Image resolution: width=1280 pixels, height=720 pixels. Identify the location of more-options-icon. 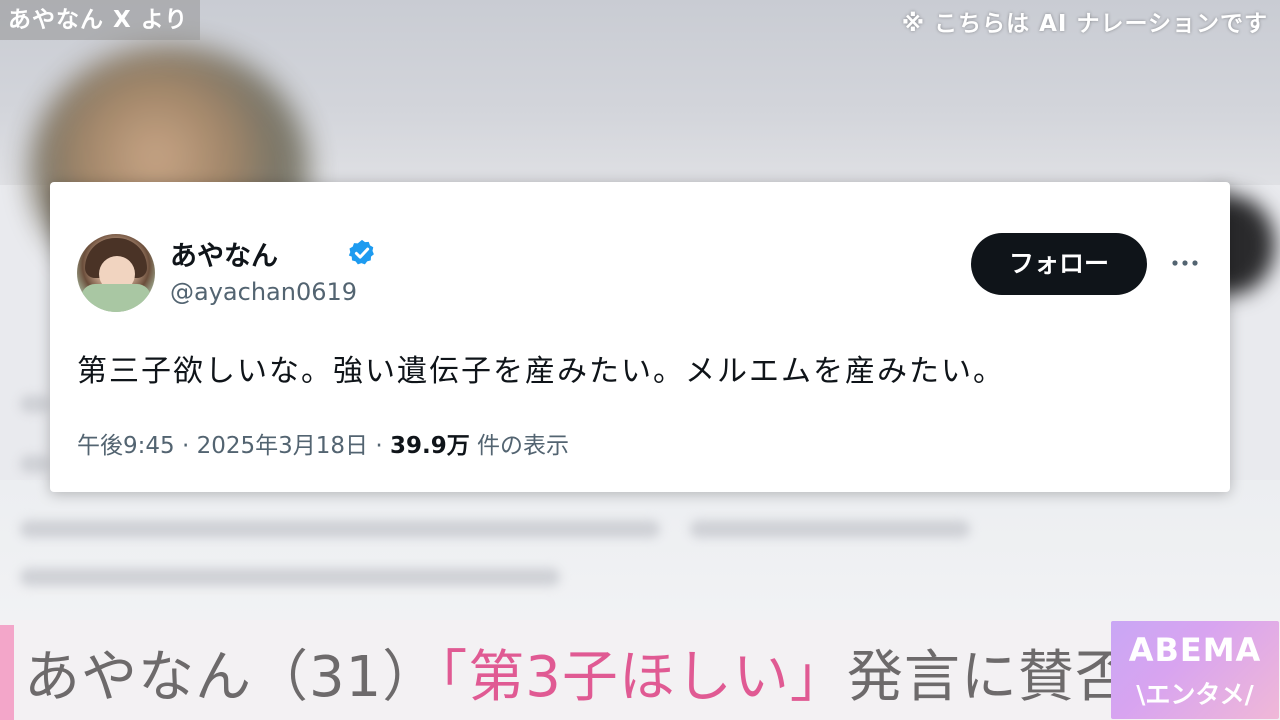
(1185, 263).